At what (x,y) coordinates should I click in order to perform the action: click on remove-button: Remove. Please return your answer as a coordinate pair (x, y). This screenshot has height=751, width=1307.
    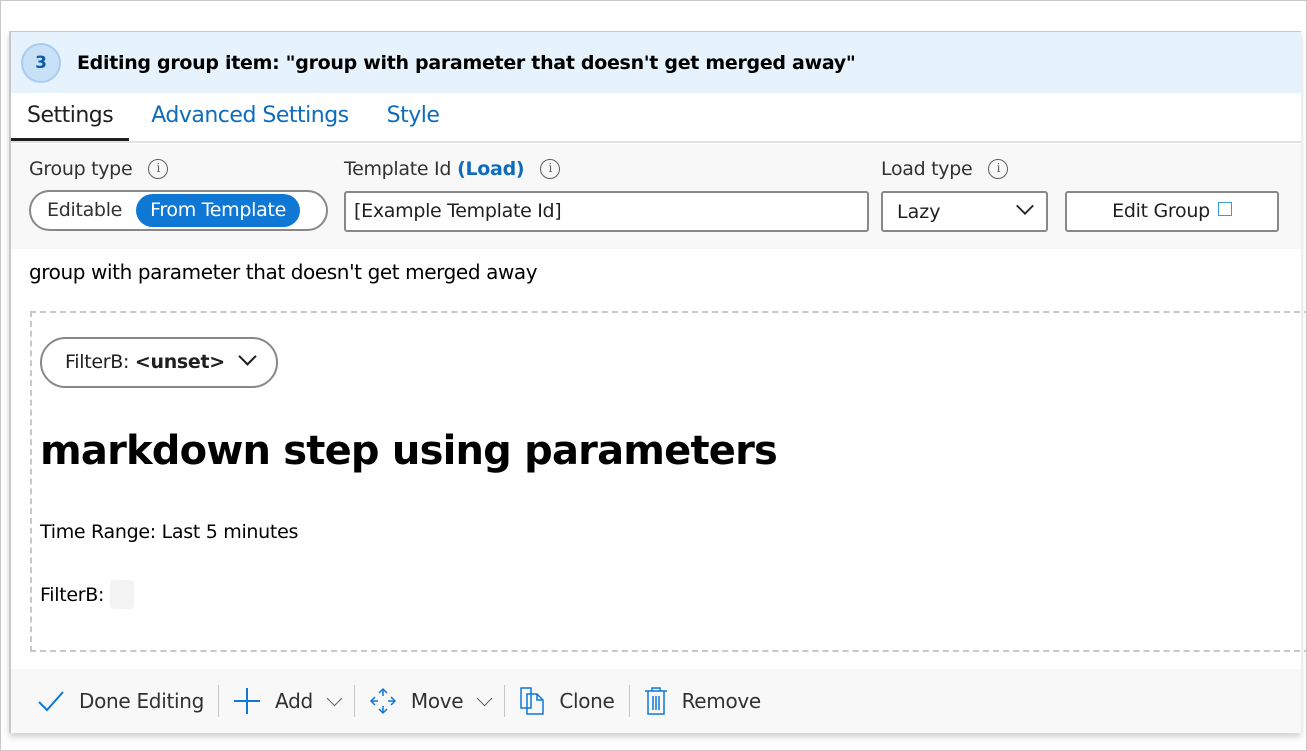
    Looking at the image, I should click on (702, 701).